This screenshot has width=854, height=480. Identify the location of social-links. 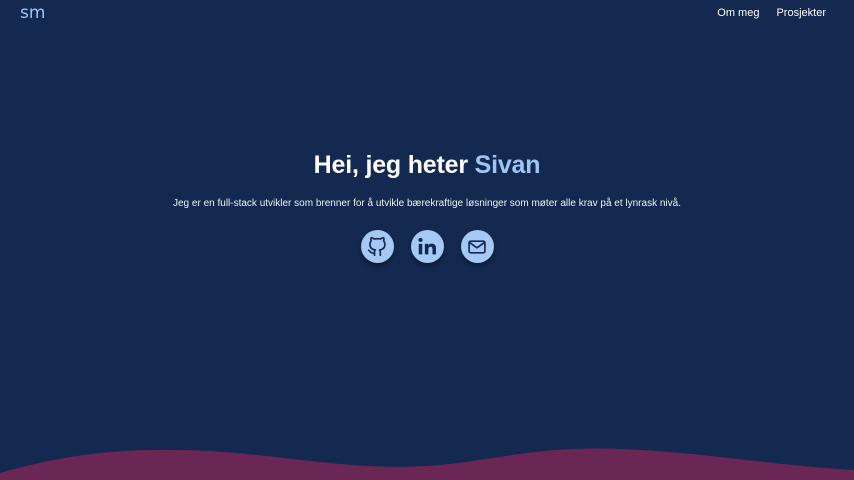
(427, 246).